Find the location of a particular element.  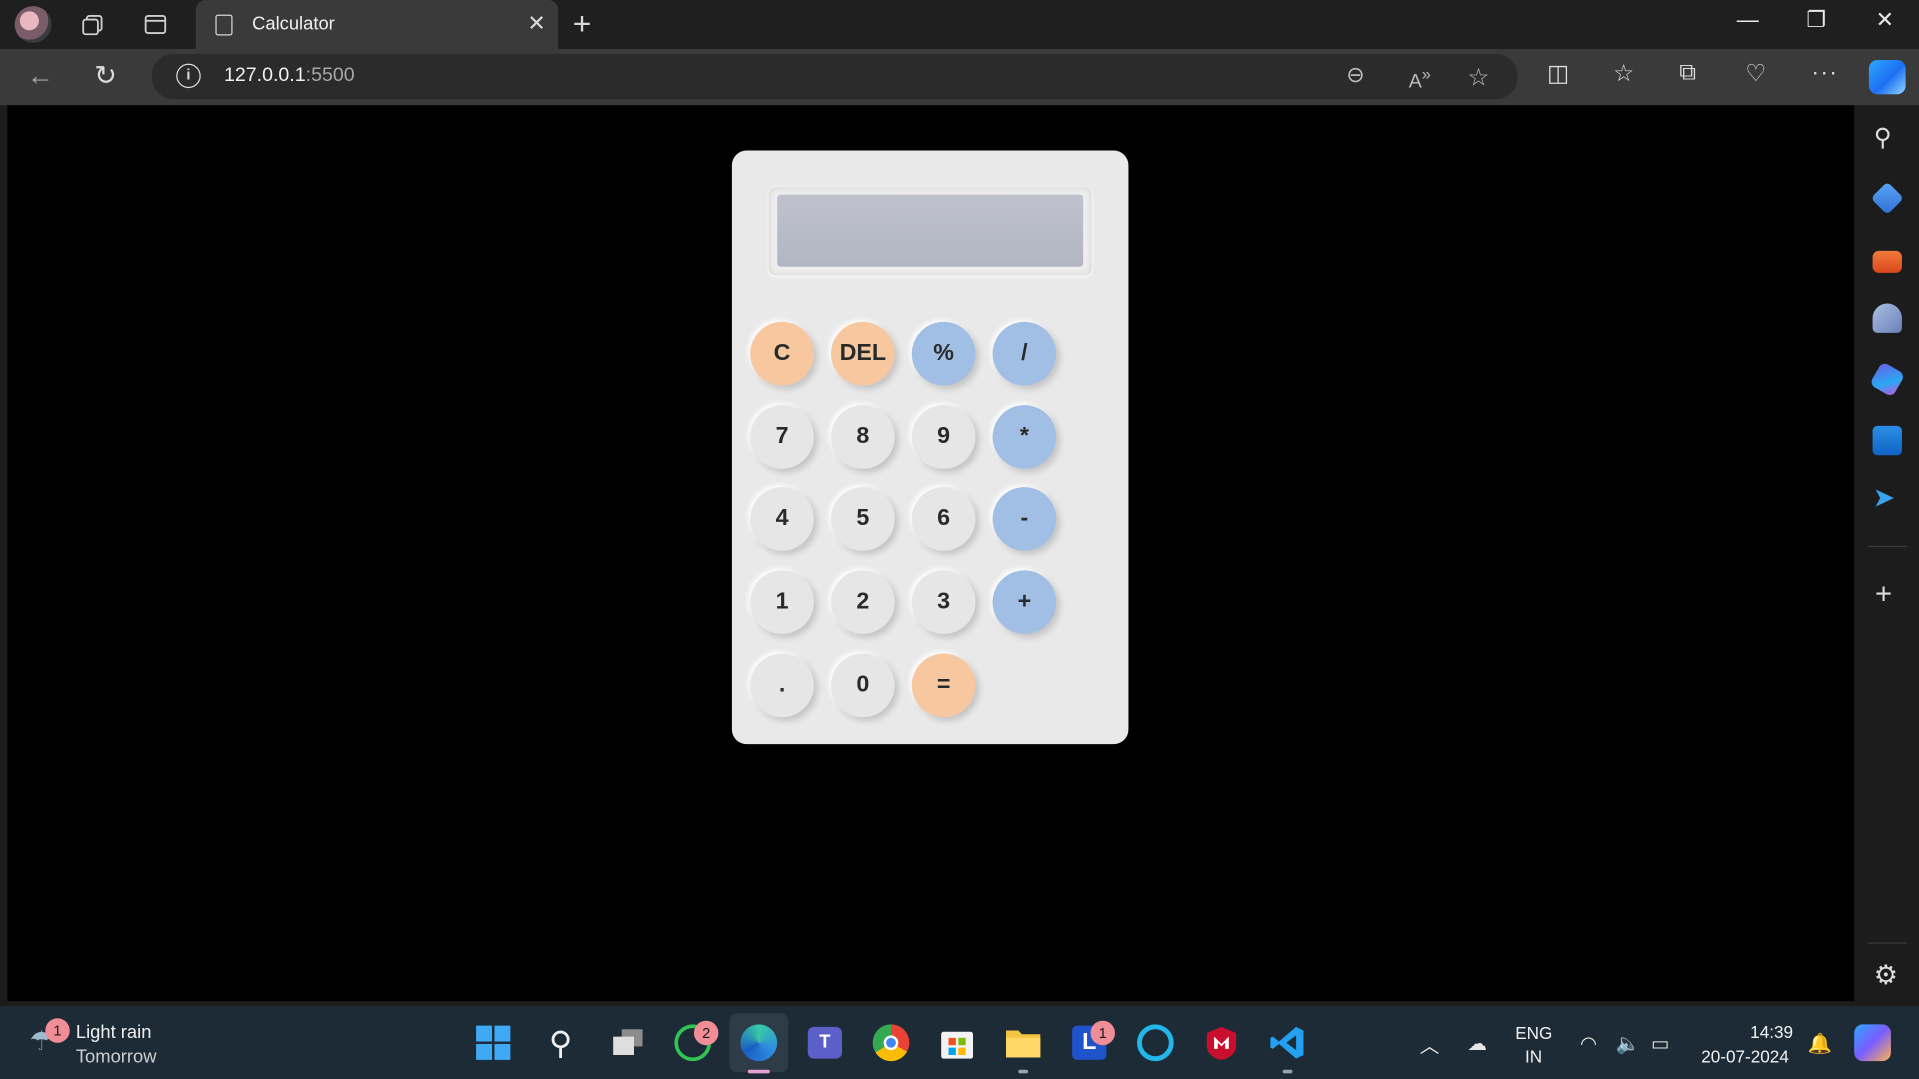

five-button: 5 is located at coordinates (863, 519).